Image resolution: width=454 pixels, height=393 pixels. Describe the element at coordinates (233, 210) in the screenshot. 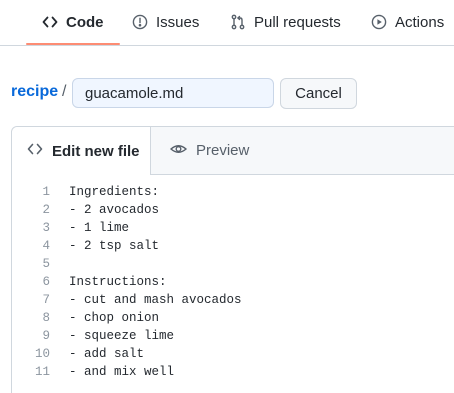

I see `code-line: 2 - 2 avocados` at that location.